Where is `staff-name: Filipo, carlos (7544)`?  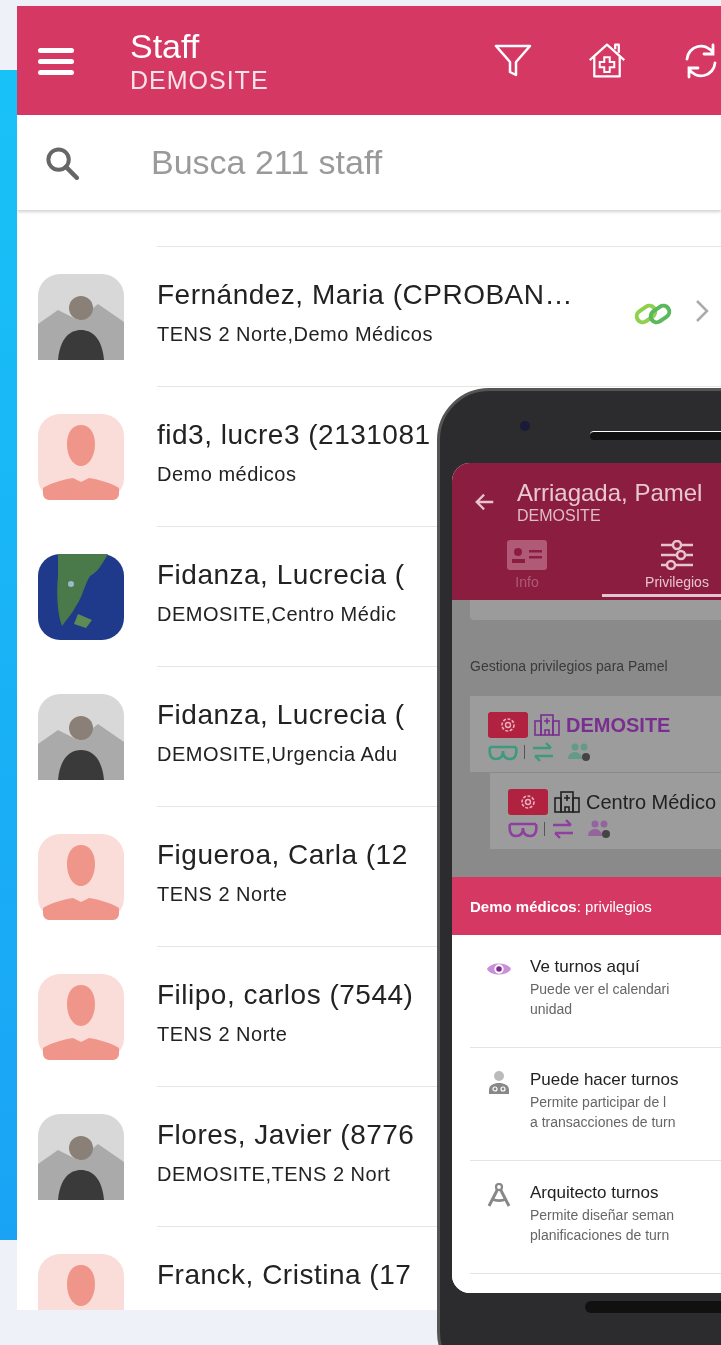
staff-name: Filipo, carlos (7544) is located at coordinates (285, 995).